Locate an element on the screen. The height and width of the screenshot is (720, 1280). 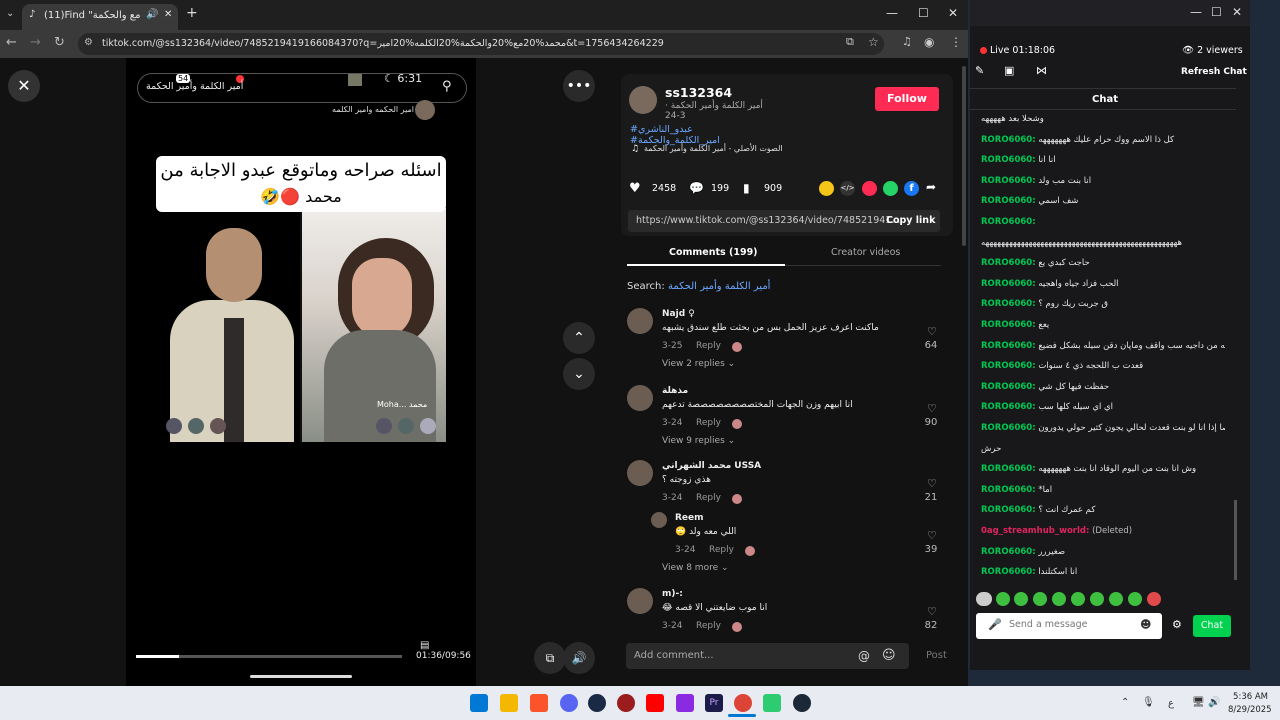
app-c-icon is located at coordinates (597, 703).